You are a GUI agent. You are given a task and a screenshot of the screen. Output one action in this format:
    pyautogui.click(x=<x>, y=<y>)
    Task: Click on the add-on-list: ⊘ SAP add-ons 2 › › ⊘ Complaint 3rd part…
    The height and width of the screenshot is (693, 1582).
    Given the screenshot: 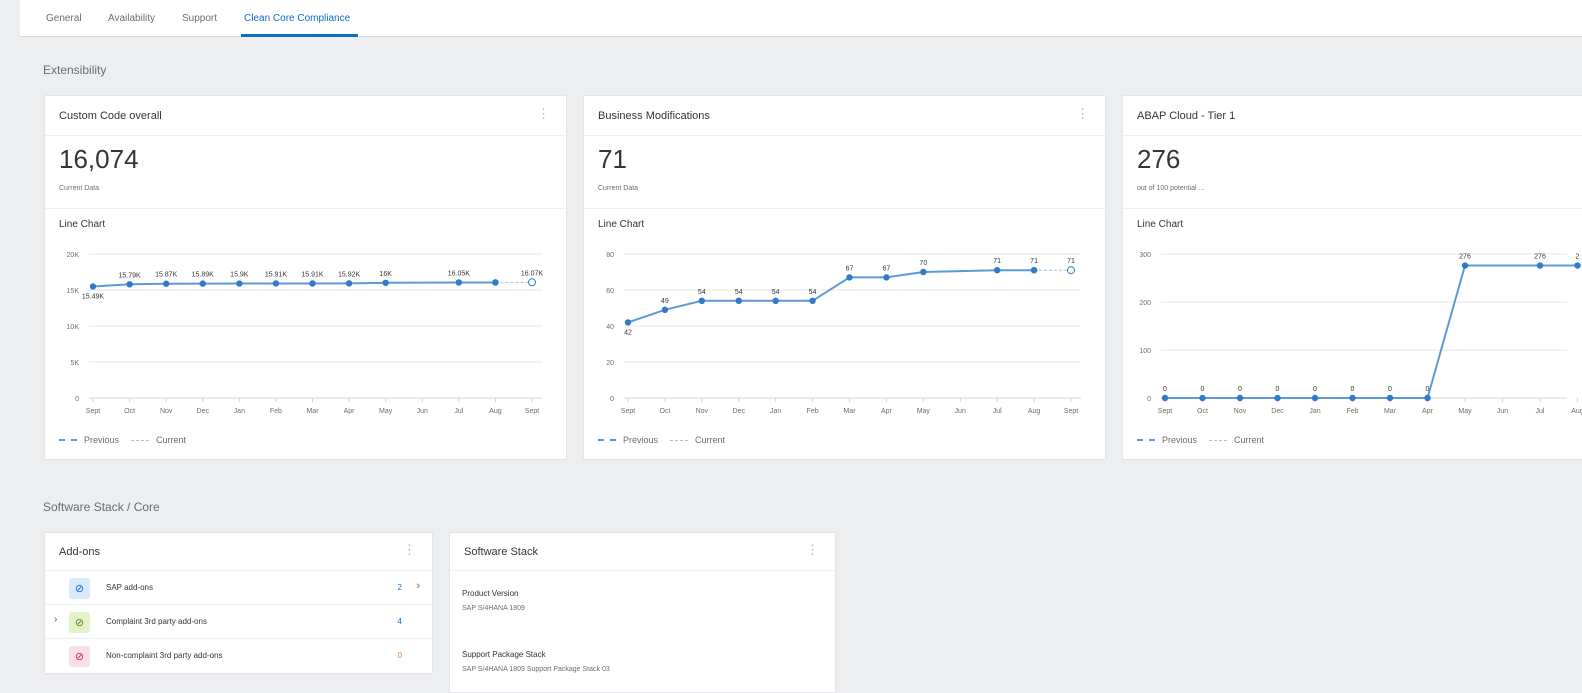 What is the action you would take?
    pyautogui.click(x=238, y=623)
    